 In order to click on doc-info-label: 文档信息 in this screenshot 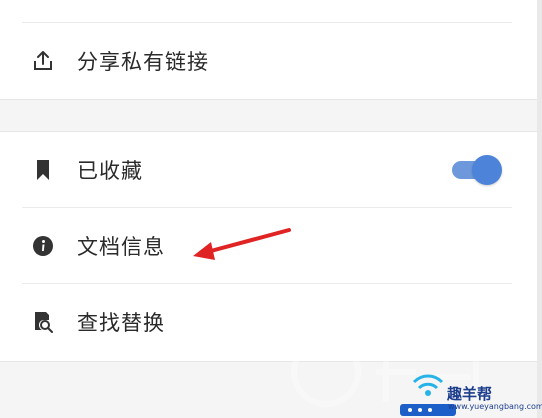, I will do `click(121, 247)`.